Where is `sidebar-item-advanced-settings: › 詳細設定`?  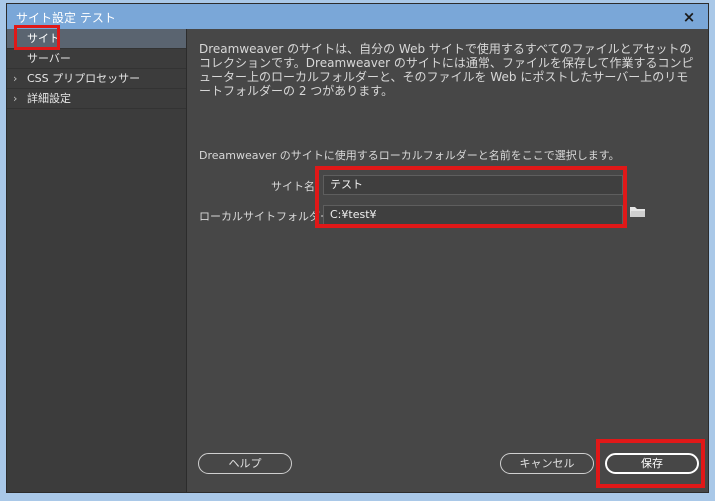
sidebar-item-advanced-settings: › 詳細設定 is located at coordinates (96, 99).